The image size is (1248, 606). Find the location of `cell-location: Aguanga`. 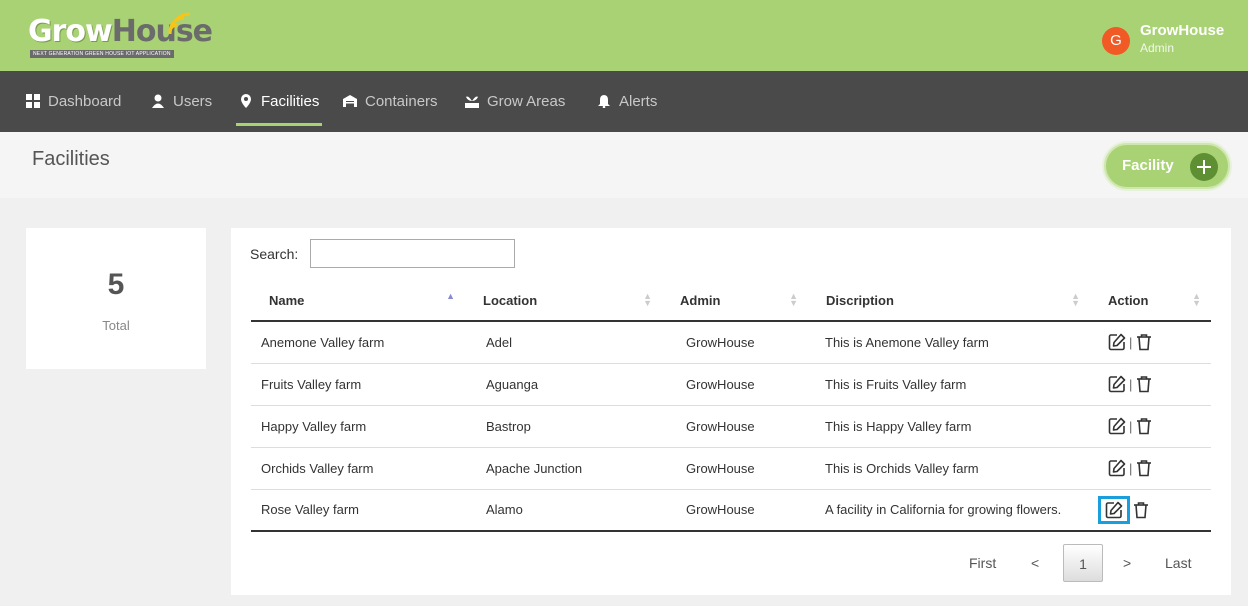

cell-location: Aguanga is located at coordinates (563, 384).